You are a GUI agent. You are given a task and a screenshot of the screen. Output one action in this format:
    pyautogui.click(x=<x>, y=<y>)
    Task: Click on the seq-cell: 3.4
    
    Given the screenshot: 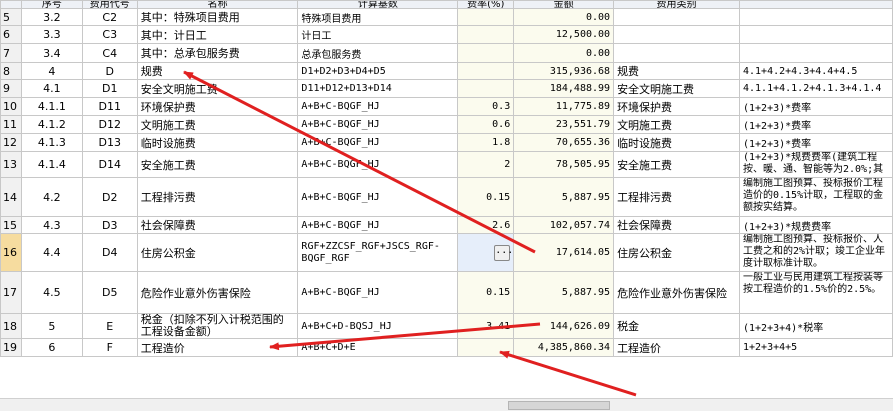 What is the action you would take?
    pyautogui.click(x=51, y=53)
    